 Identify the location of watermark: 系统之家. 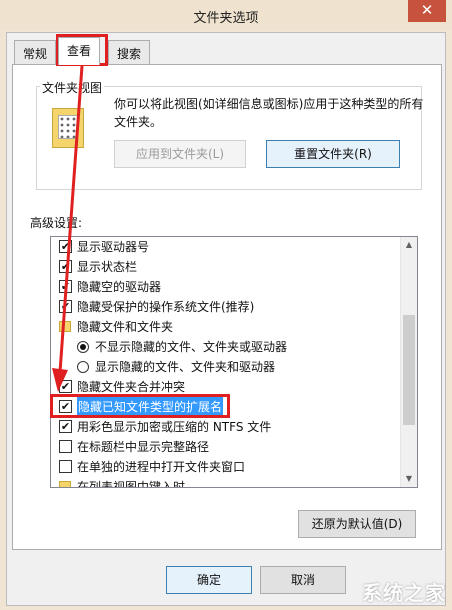
(404, 593).